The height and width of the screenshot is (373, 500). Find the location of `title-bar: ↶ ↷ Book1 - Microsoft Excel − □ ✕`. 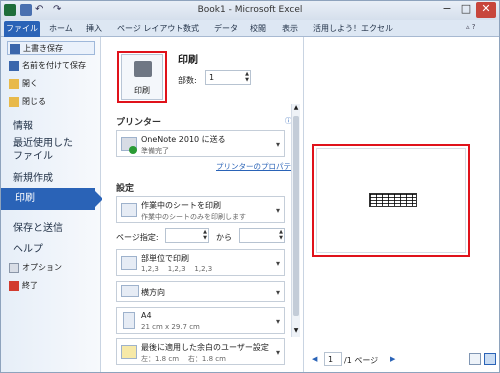

title-bar: ↶ ↷ Book1 - Microsoft Excel − □ ✕ is located at coordinates (250, 10).